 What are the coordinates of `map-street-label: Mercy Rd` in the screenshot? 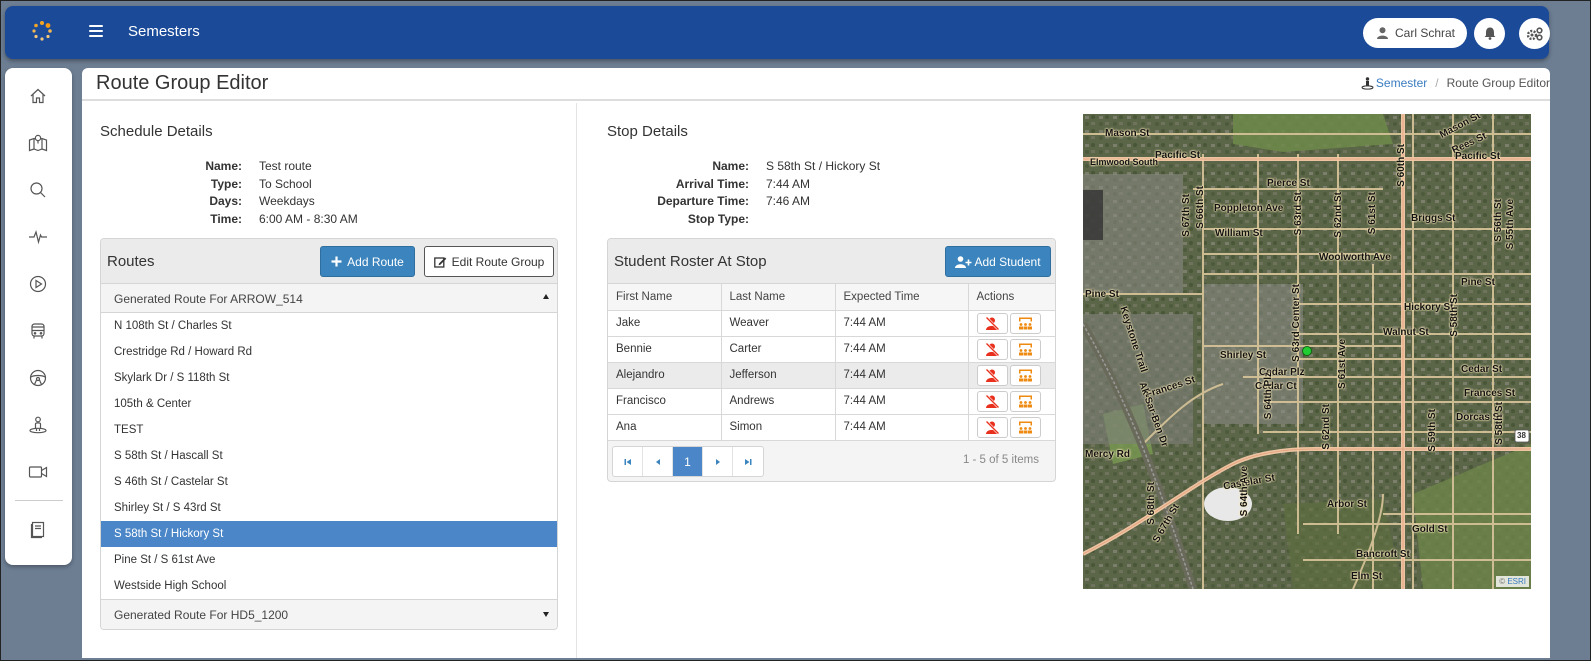 It's located at (1108, 454).